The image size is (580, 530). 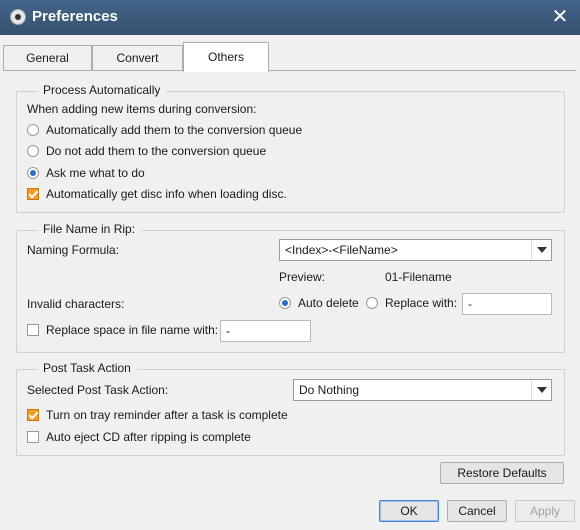 I want to click on post-task-legend: Post Task Action, so click(x=87, y=368).